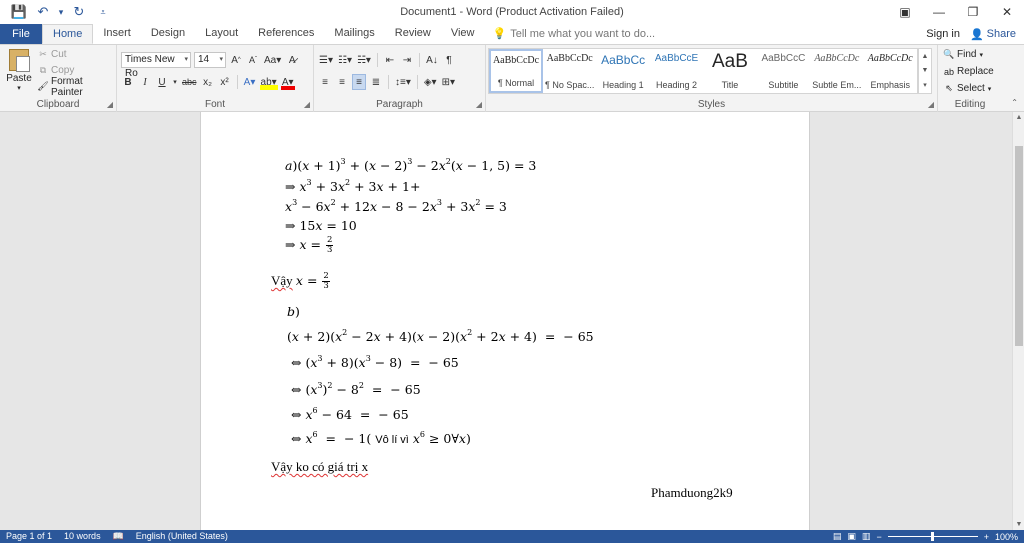  Describe the element at coordinates (204, 59) in the screenshot. I see `font-size-value: 14` at that location.